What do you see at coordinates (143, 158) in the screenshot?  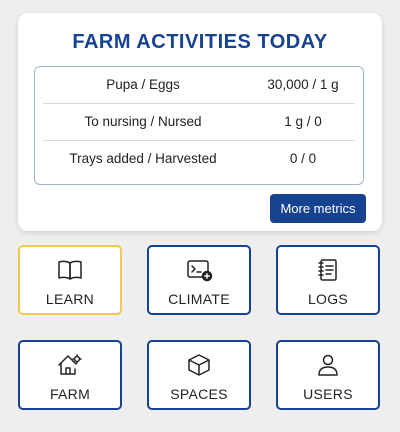 I see `metric-label: Trays added / Harvested` at bounding box center [143, 158].